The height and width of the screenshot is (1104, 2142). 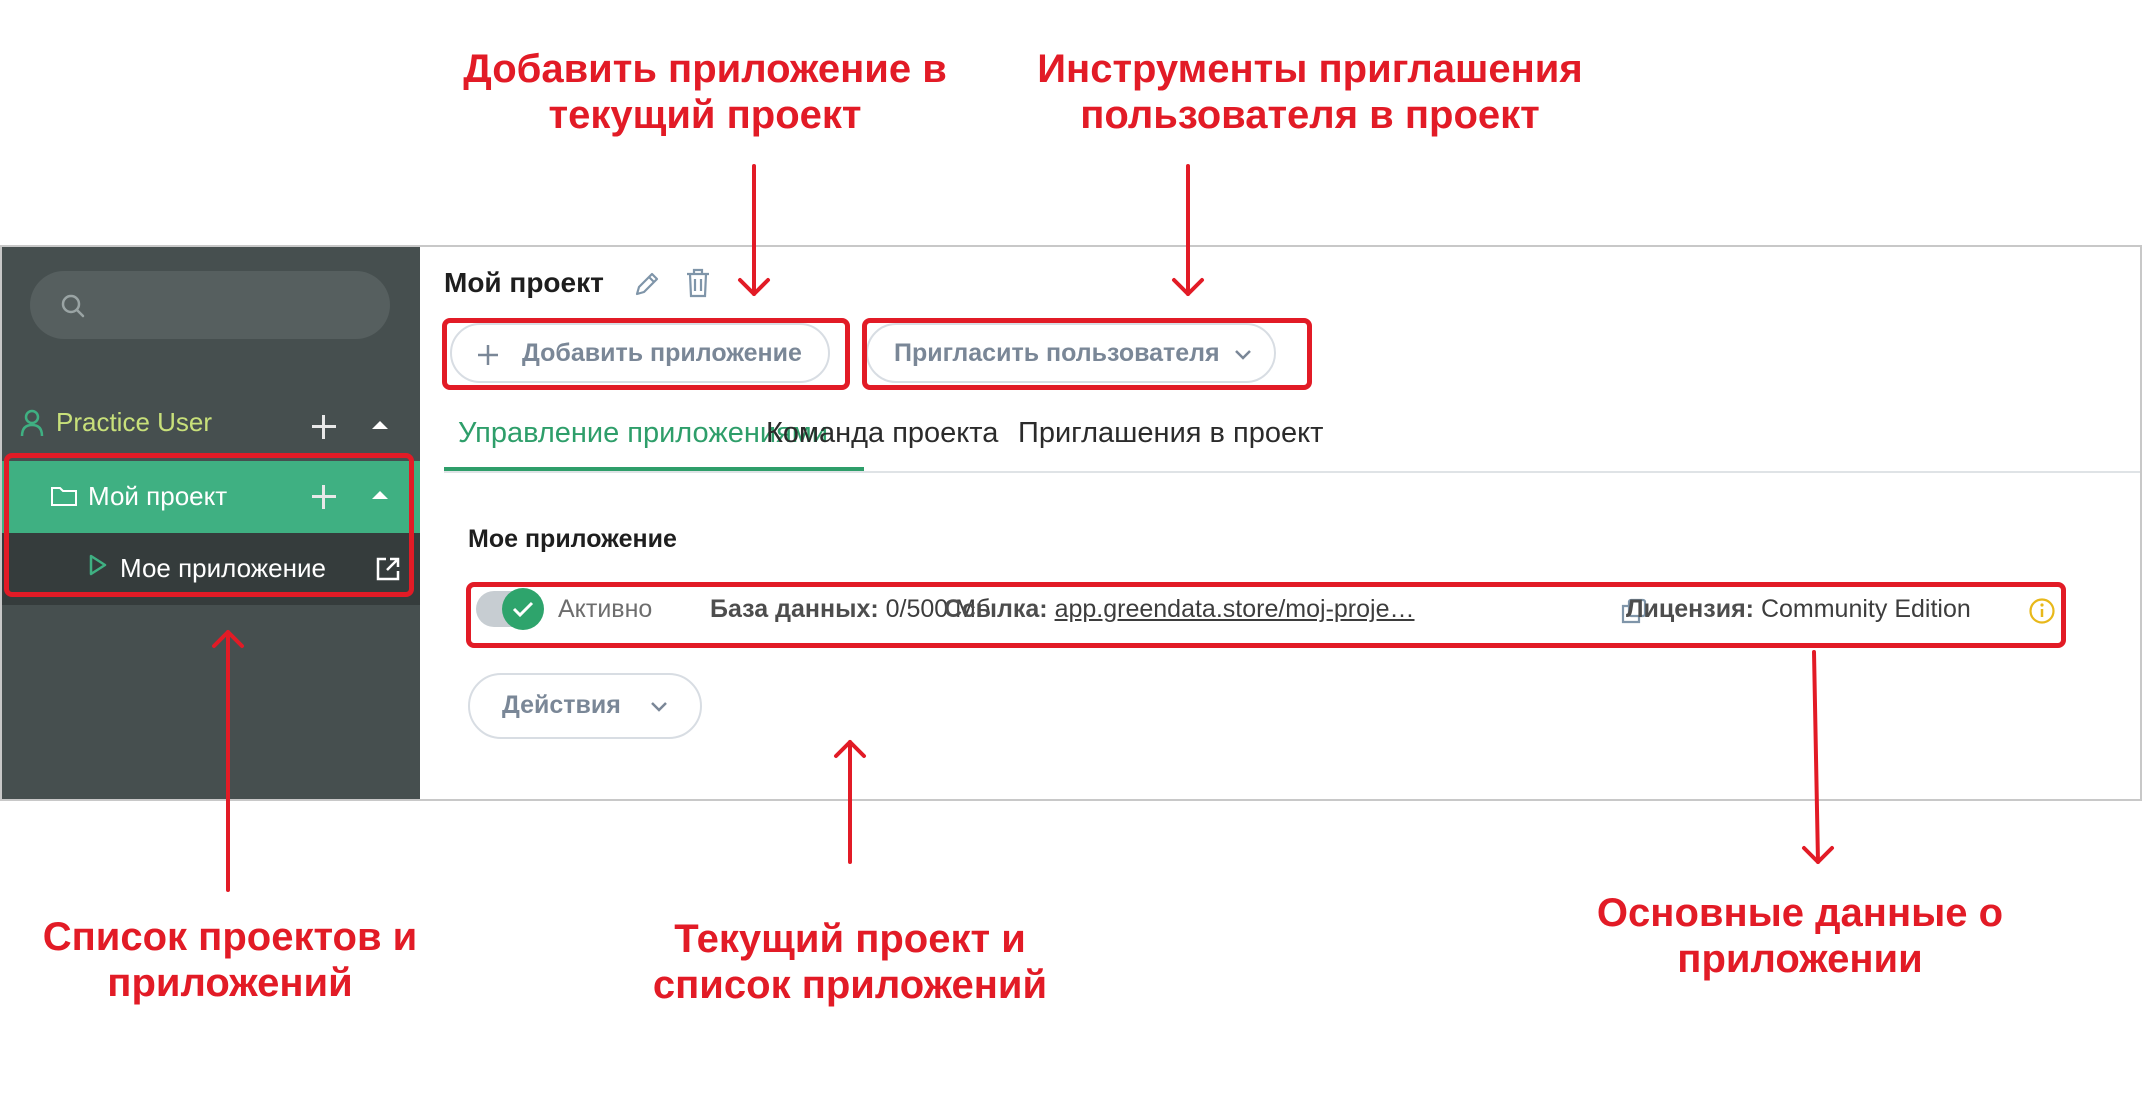 I want to click on annotation-projects-list: Список проектов и приложений, so click(x=230, y=960).